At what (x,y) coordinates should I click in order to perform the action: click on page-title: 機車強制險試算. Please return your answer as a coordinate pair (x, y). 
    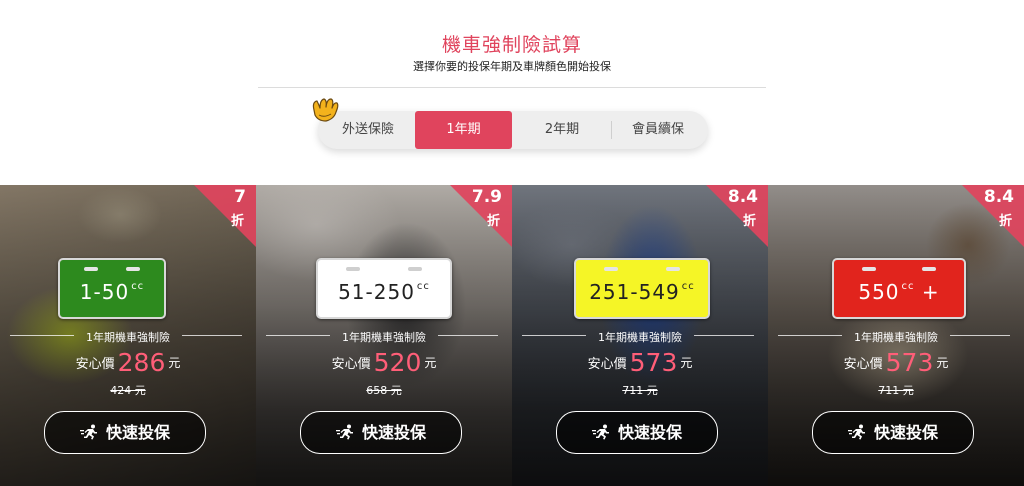
    Looking at the image, I should click on (511, 45).